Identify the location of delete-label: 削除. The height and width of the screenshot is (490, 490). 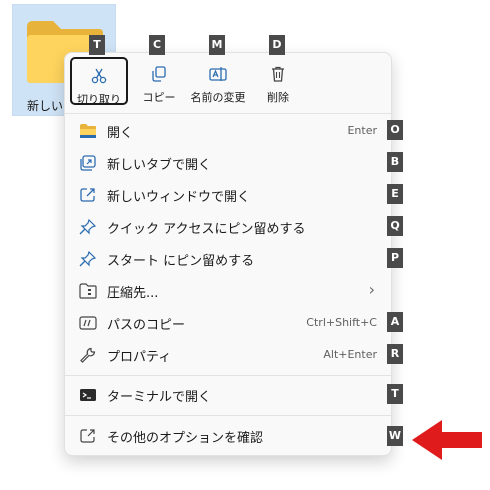
(278, 97).